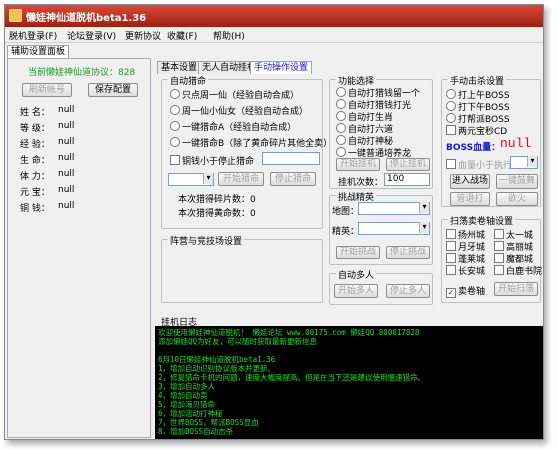 This screenshot has height=450, width=558. Describe the element at coordinates (346, 232) in the screenshot. I see `elite-label: 精英：` at that location.